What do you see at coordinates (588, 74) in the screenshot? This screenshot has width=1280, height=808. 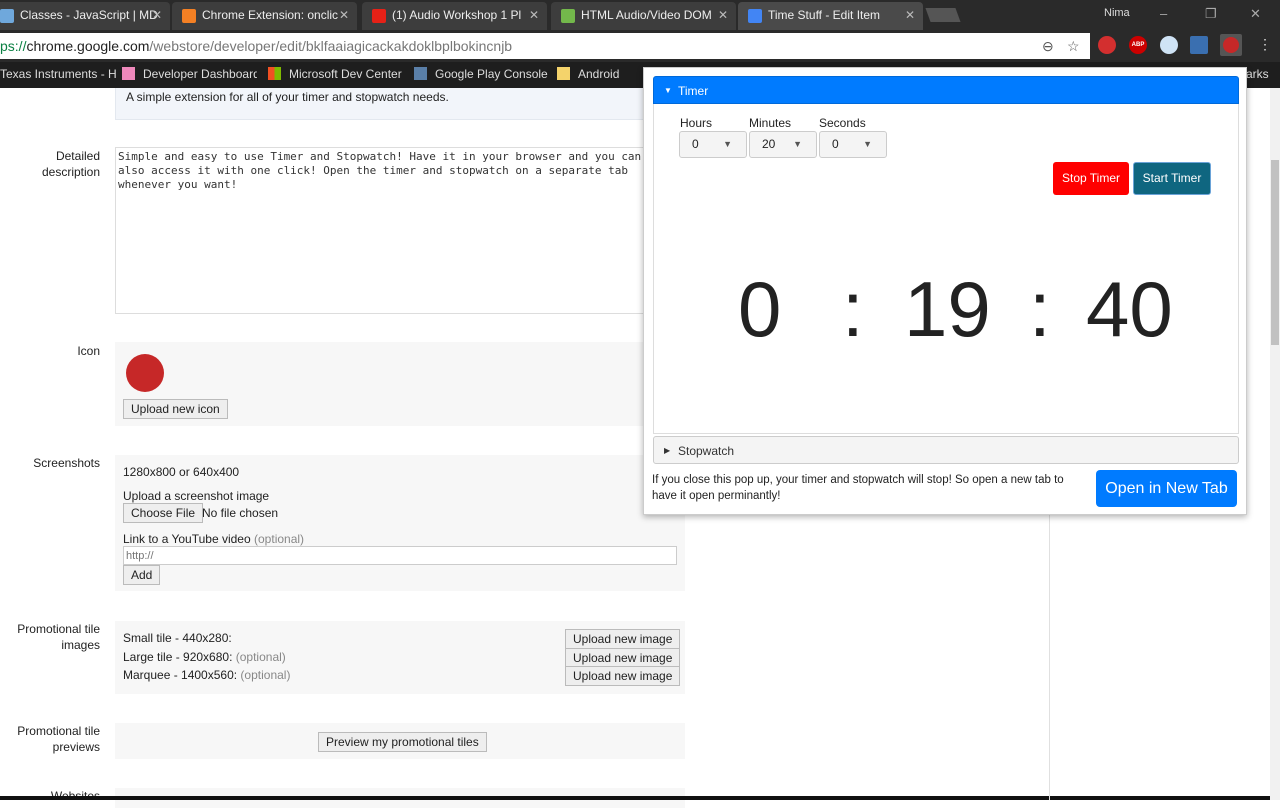 I see `bookmark-android: Android` at bounding box center [588, 74].